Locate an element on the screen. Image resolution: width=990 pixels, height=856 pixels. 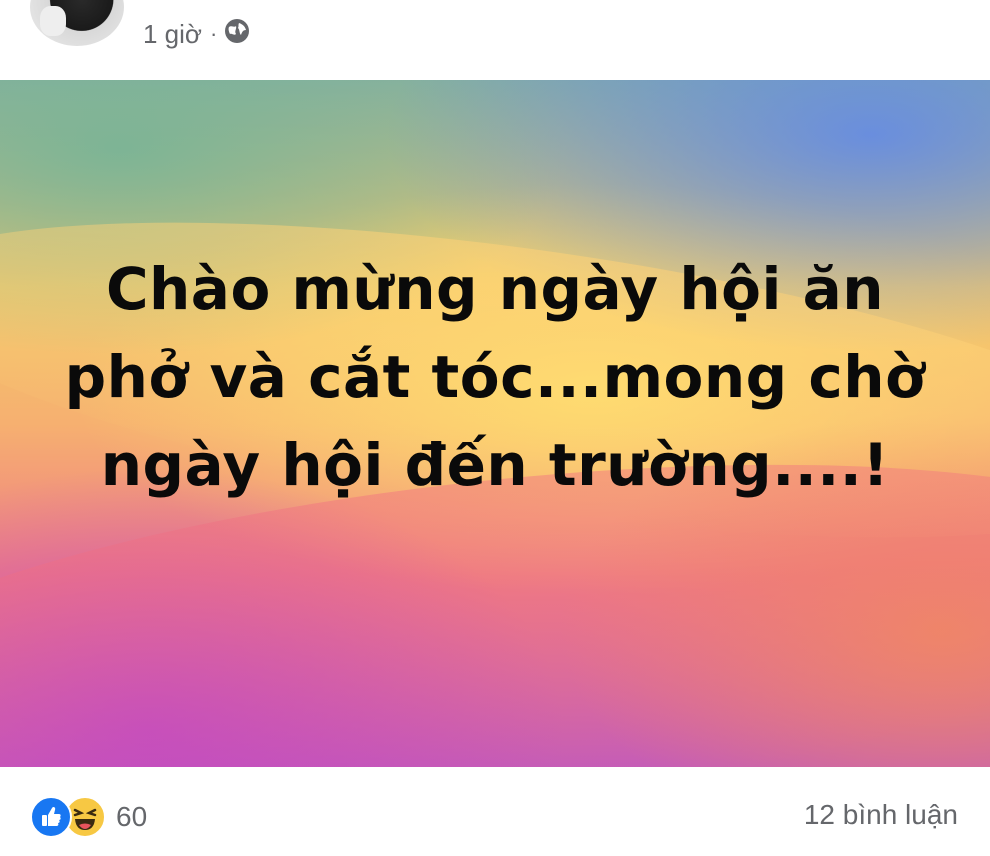
post-header: 1 giờ · is located at coordinates (495, 40).